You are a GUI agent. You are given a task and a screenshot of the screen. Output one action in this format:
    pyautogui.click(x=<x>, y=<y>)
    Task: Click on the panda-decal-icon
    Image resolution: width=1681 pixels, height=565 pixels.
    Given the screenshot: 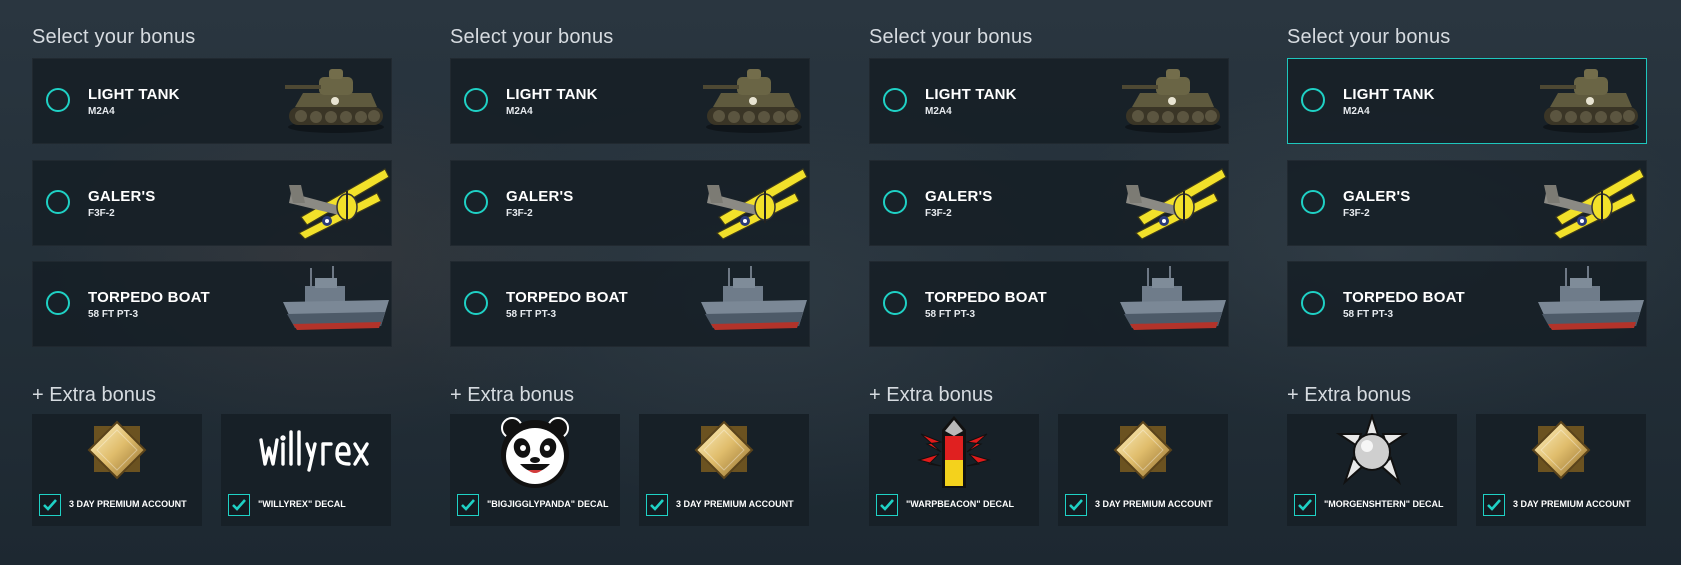 What is the action you would take?
    pyautogui.click(x=535, y=453)
    